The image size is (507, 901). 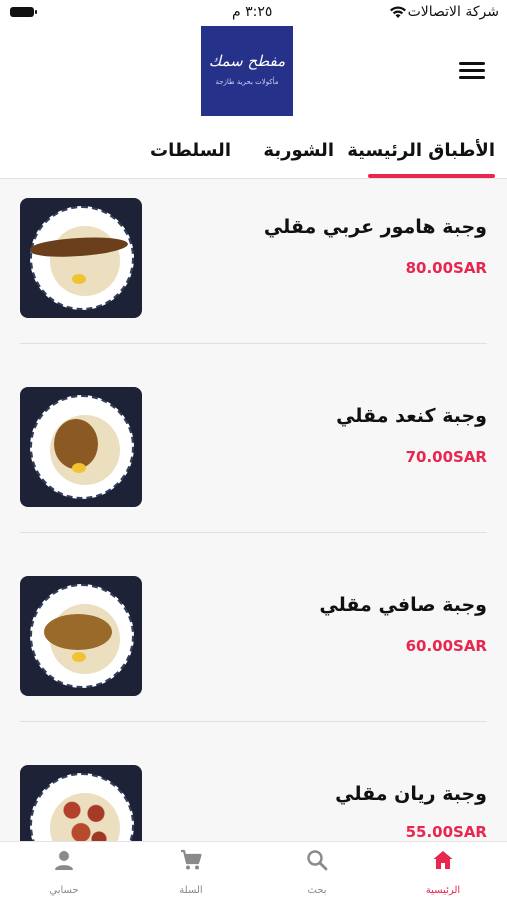 What do you see at coordinates (403, 605) in the screenshot?
I see `dish-name: وجبة صافي مقلي` at bounding box center [403, 605].